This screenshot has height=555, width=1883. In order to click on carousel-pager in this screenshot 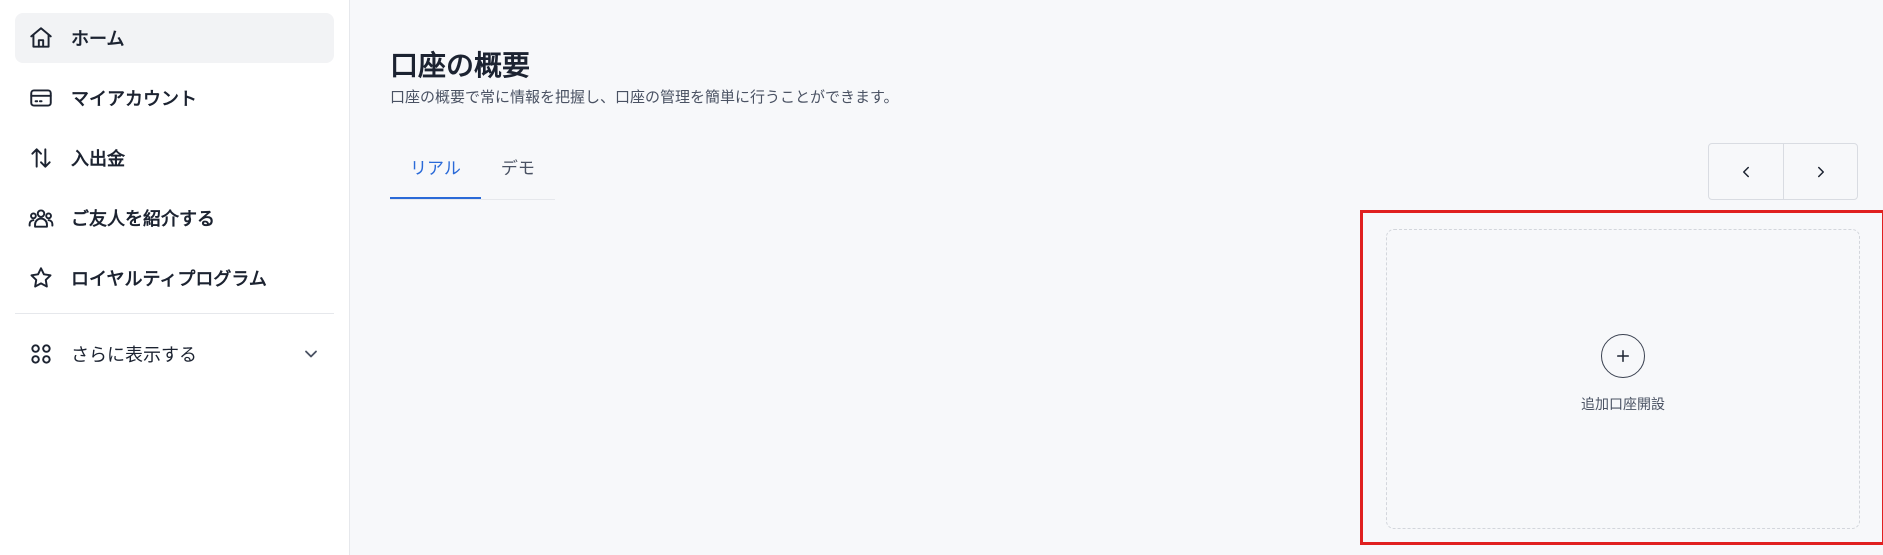, I will do `click(1783, 171)`.